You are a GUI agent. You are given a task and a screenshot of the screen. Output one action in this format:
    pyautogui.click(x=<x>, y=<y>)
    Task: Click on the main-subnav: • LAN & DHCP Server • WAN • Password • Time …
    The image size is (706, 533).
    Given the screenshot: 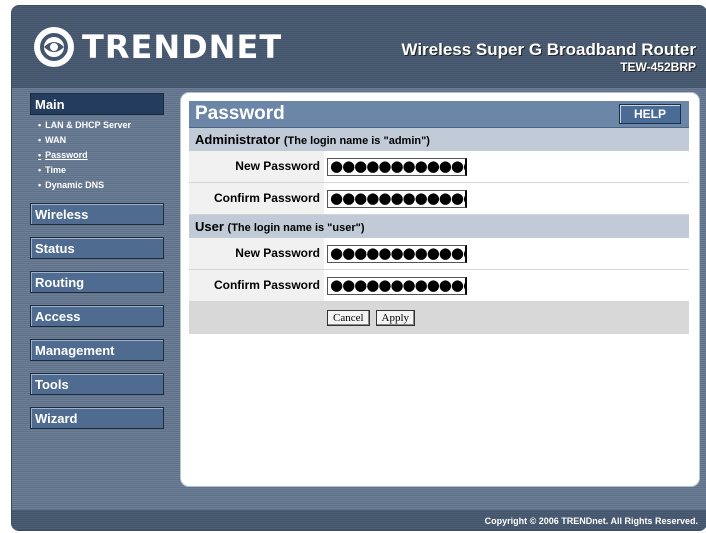 What is the action you would take?
    pyautogui.click(x=99, y=155)
    